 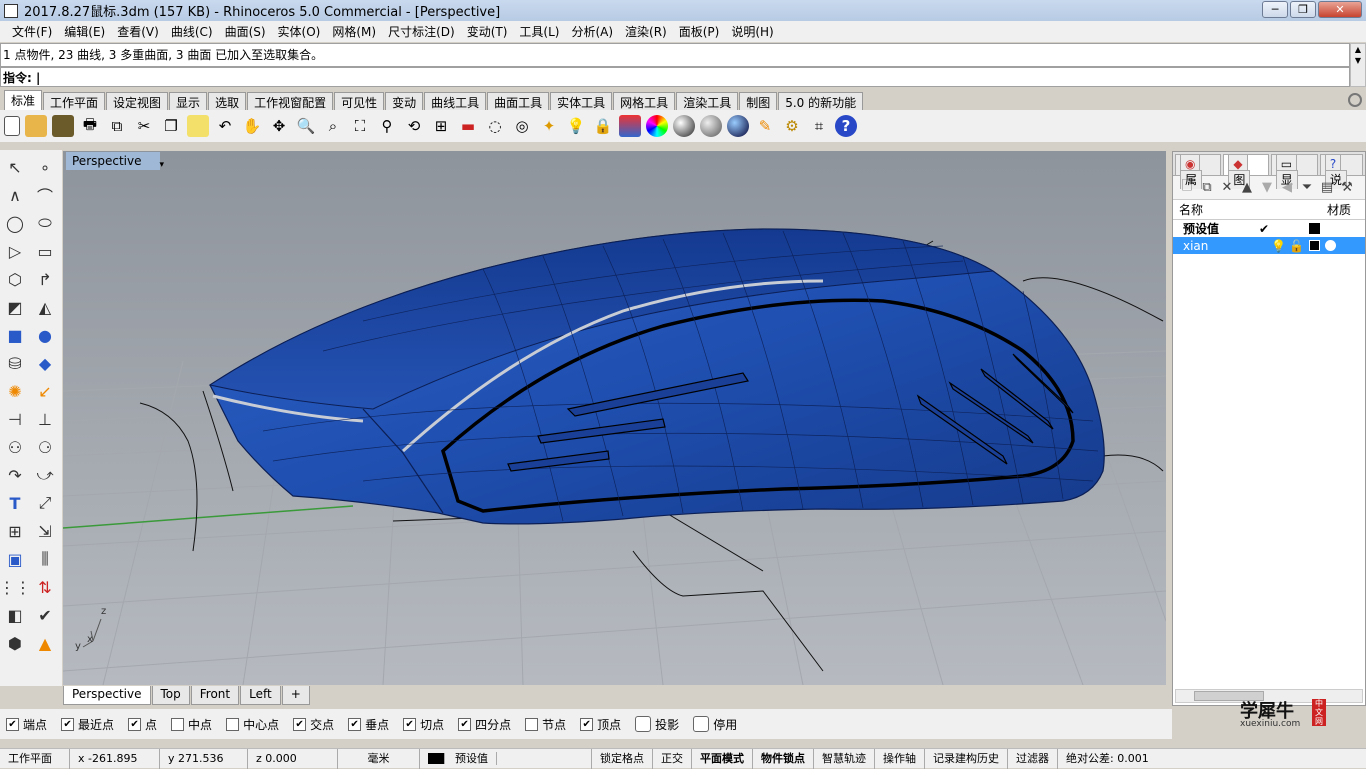 What do you see at coordinates (15, 419) in the screenshot?
I see `trim-icon: ⊣` at bounding box center [15, 419].